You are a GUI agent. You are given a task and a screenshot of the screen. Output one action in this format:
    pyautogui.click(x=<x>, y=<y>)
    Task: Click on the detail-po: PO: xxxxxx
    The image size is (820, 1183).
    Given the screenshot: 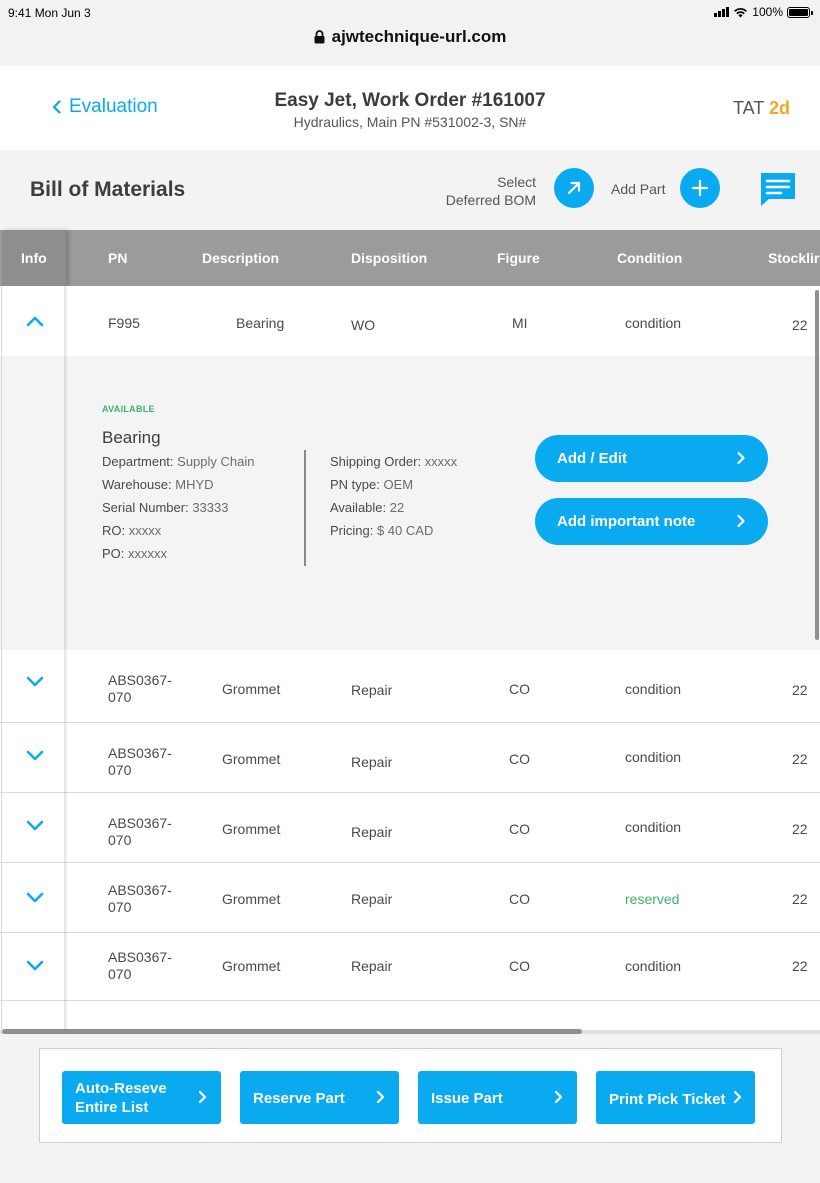 What is the action you would take?
    pyautogui.click(x=135, y=553)
    